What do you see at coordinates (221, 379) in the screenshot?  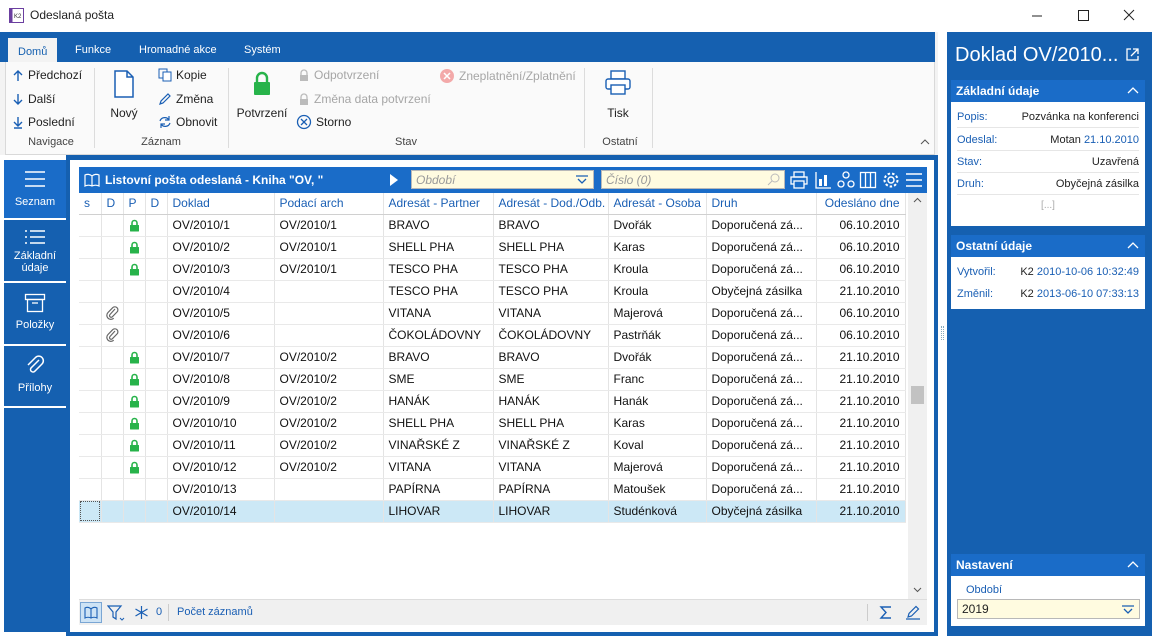 I see `cell-doklad: OV/2010/8` at bounding box center [221, 379].